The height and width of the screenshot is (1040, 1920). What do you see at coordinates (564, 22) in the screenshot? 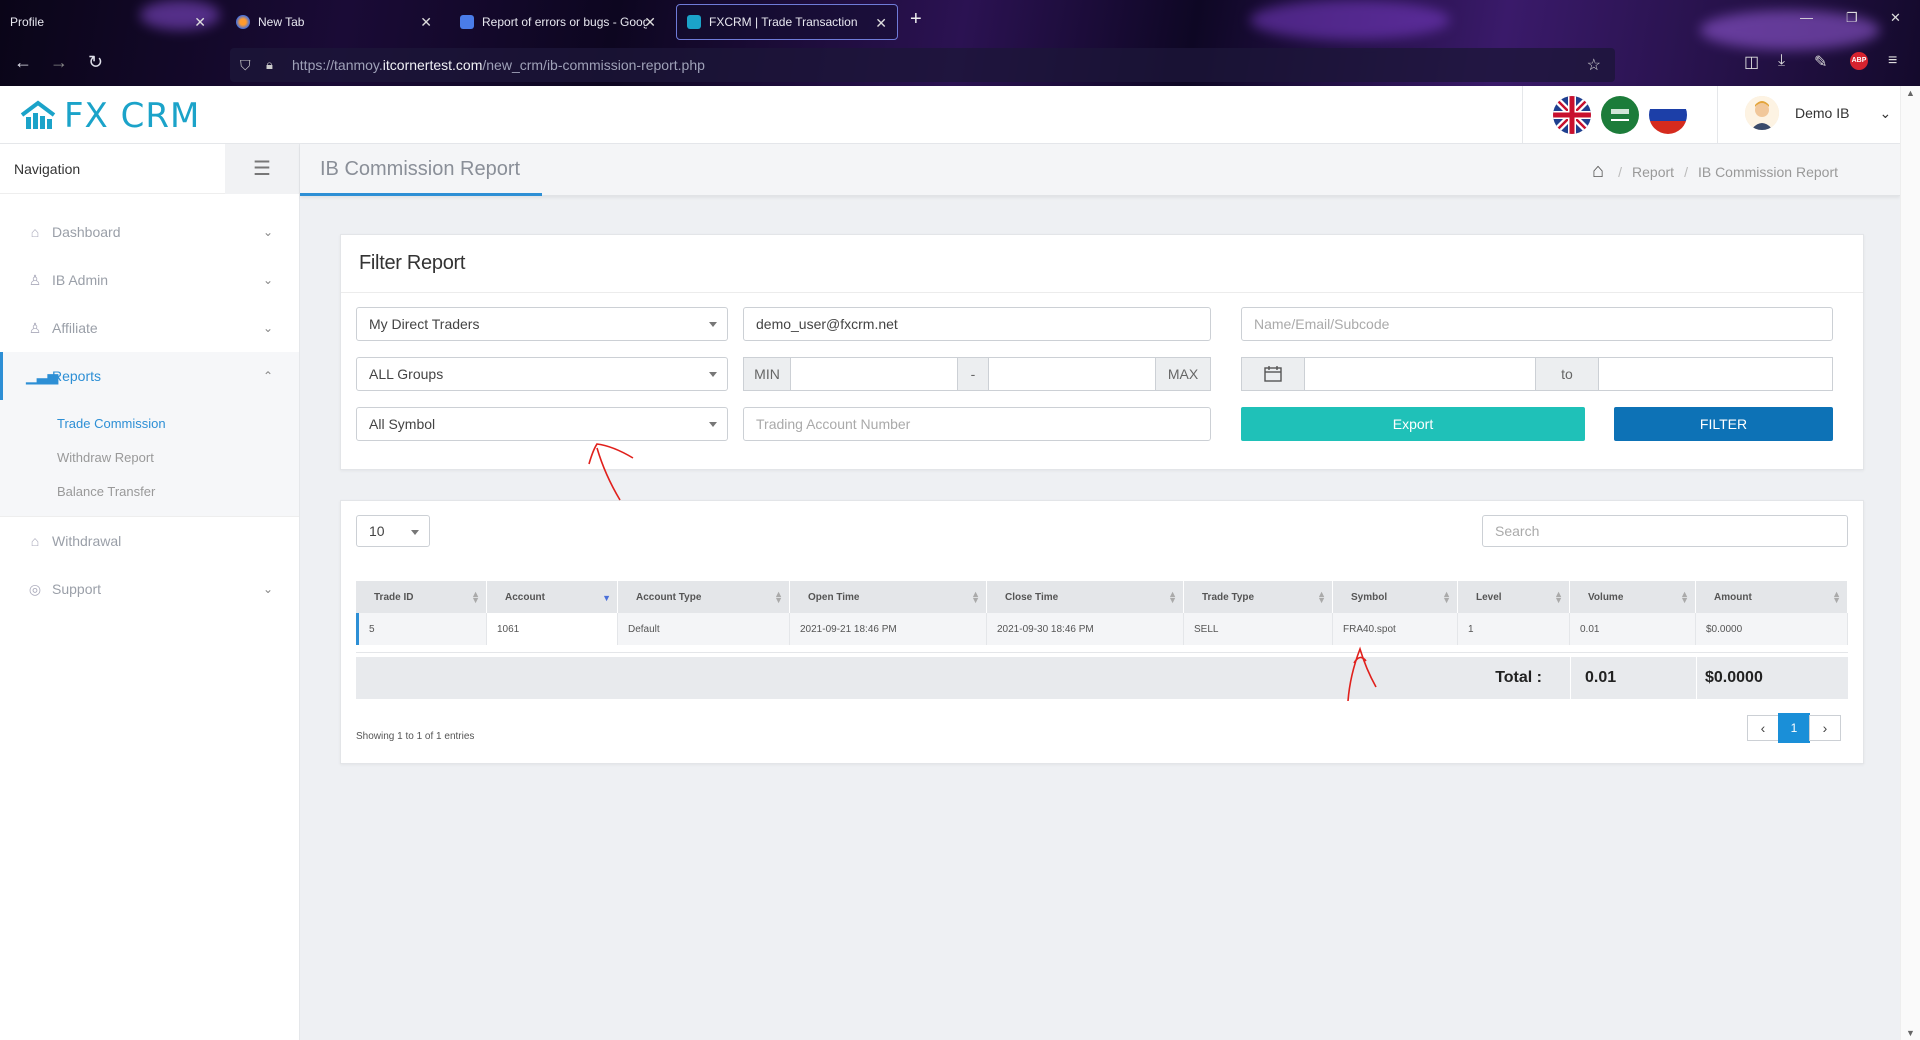
I see `tab-label: Report of errors or bugs - Goog` at bounding box center [564, 22].